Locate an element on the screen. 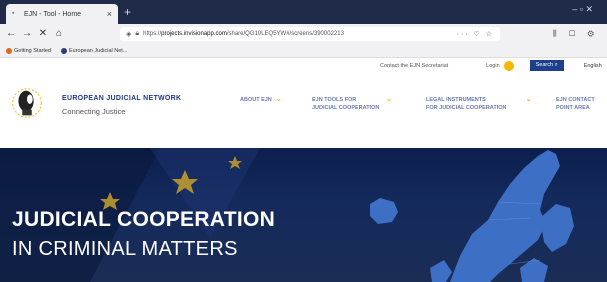  nav-label: EJN TOOLS FOR is located at coordinates (334, 100).